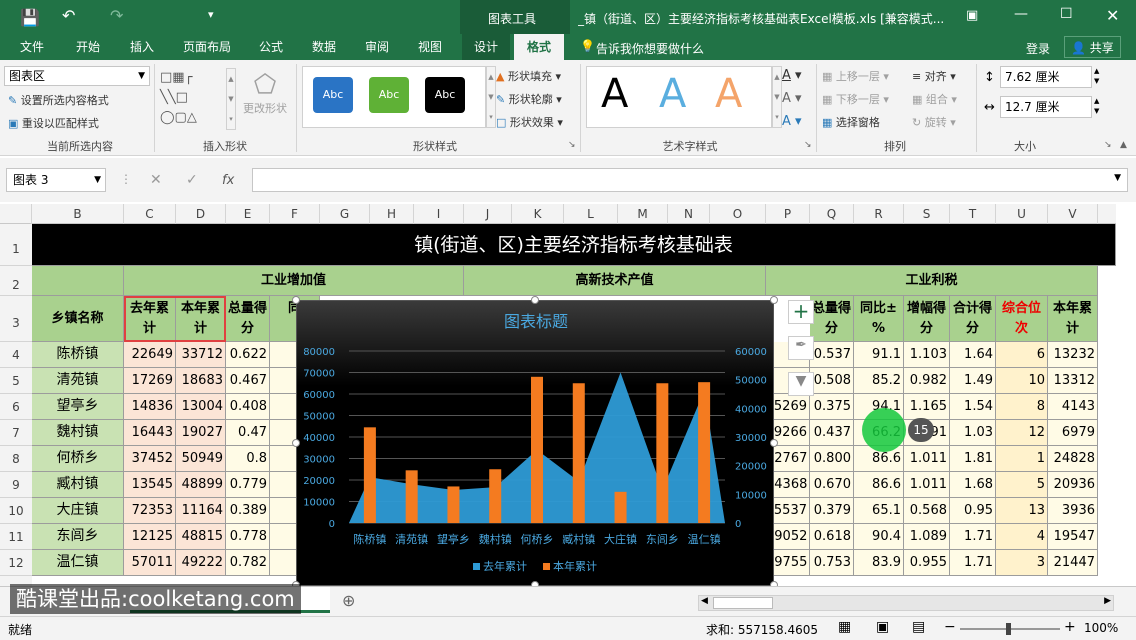  Describe the element at coordinates (918, 627) in the screenshot. I see `page-break-view-icon: ▤` at that location.